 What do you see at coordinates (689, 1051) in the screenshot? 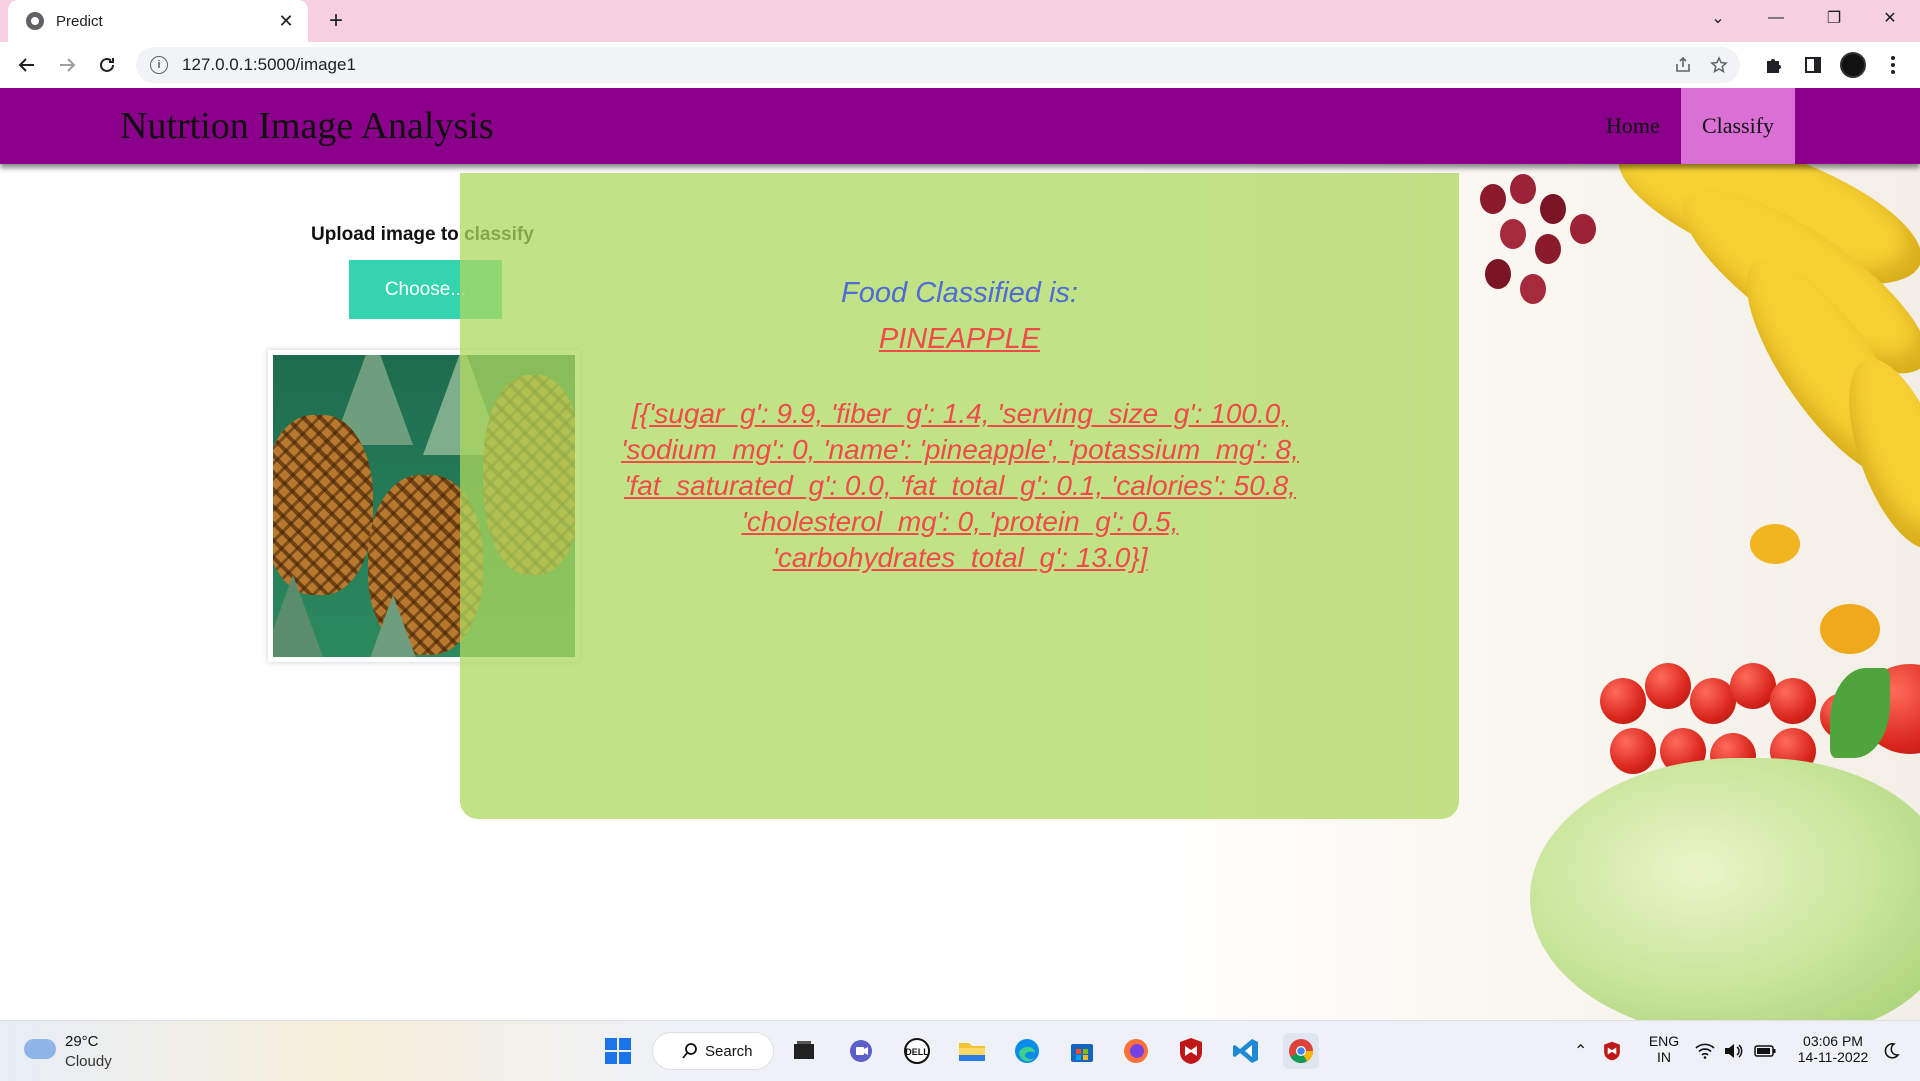
I see `search-icon` at bounding box center [689, 1051].